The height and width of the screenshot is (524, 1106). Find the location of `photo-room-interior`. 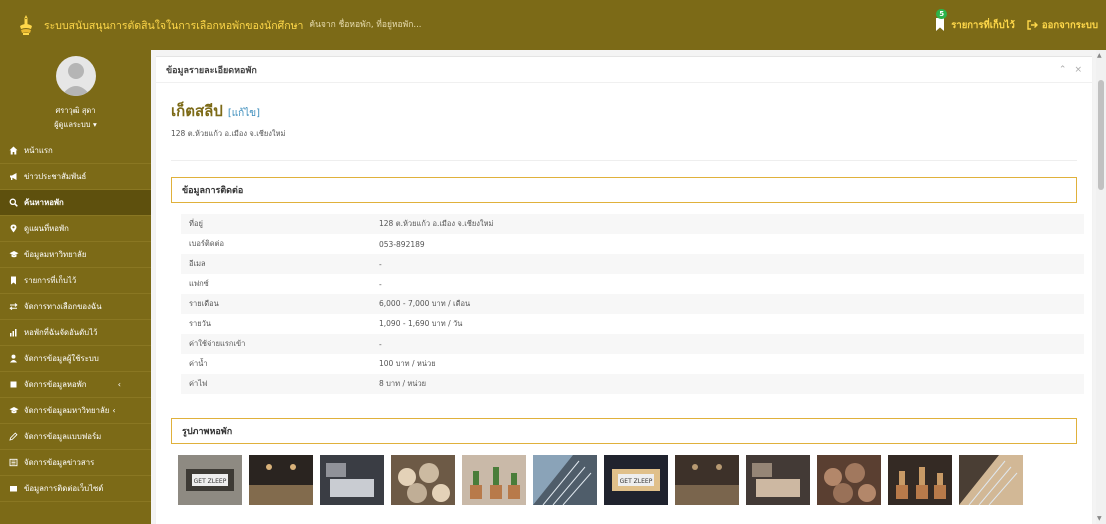

photo-room-interior is located at coordinates (991, 480).